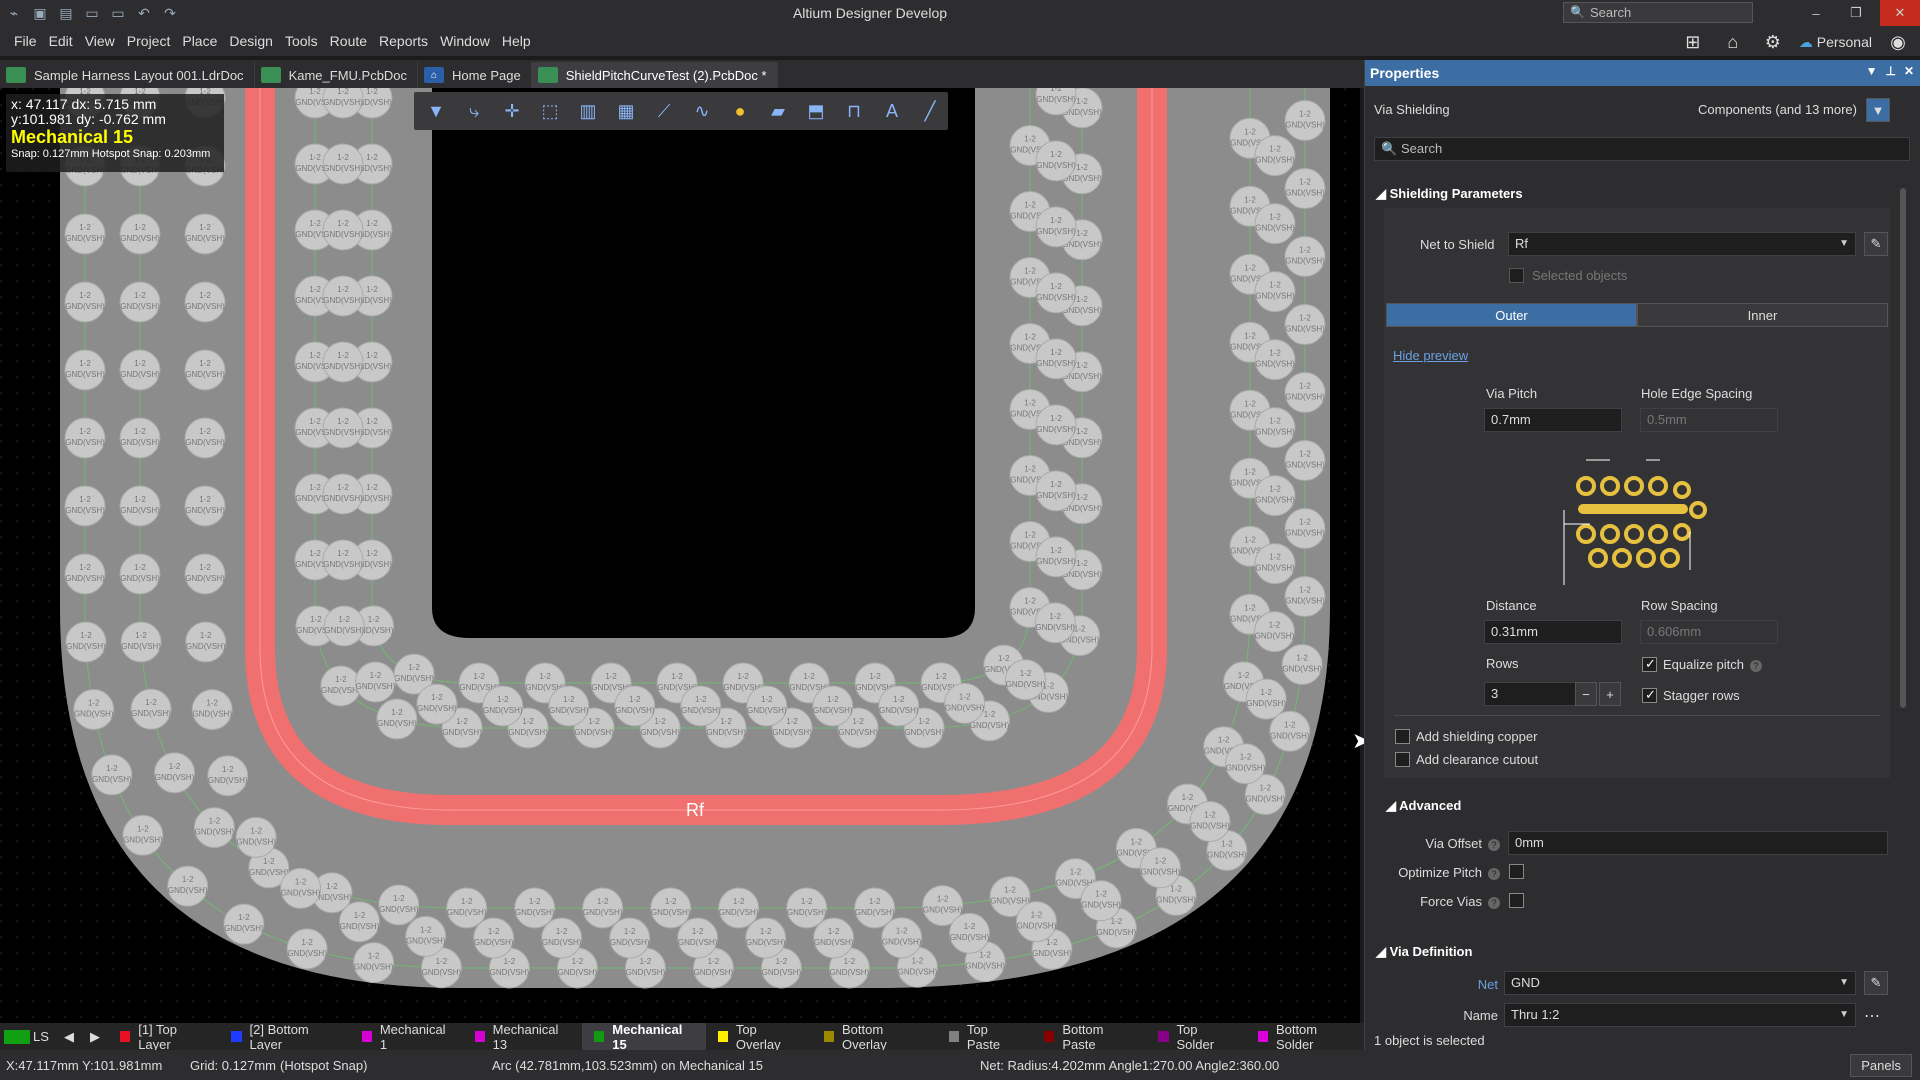  Describe the element at coordinates (251, 41) in the screenshot. I see `menu-item: Design` at that location.